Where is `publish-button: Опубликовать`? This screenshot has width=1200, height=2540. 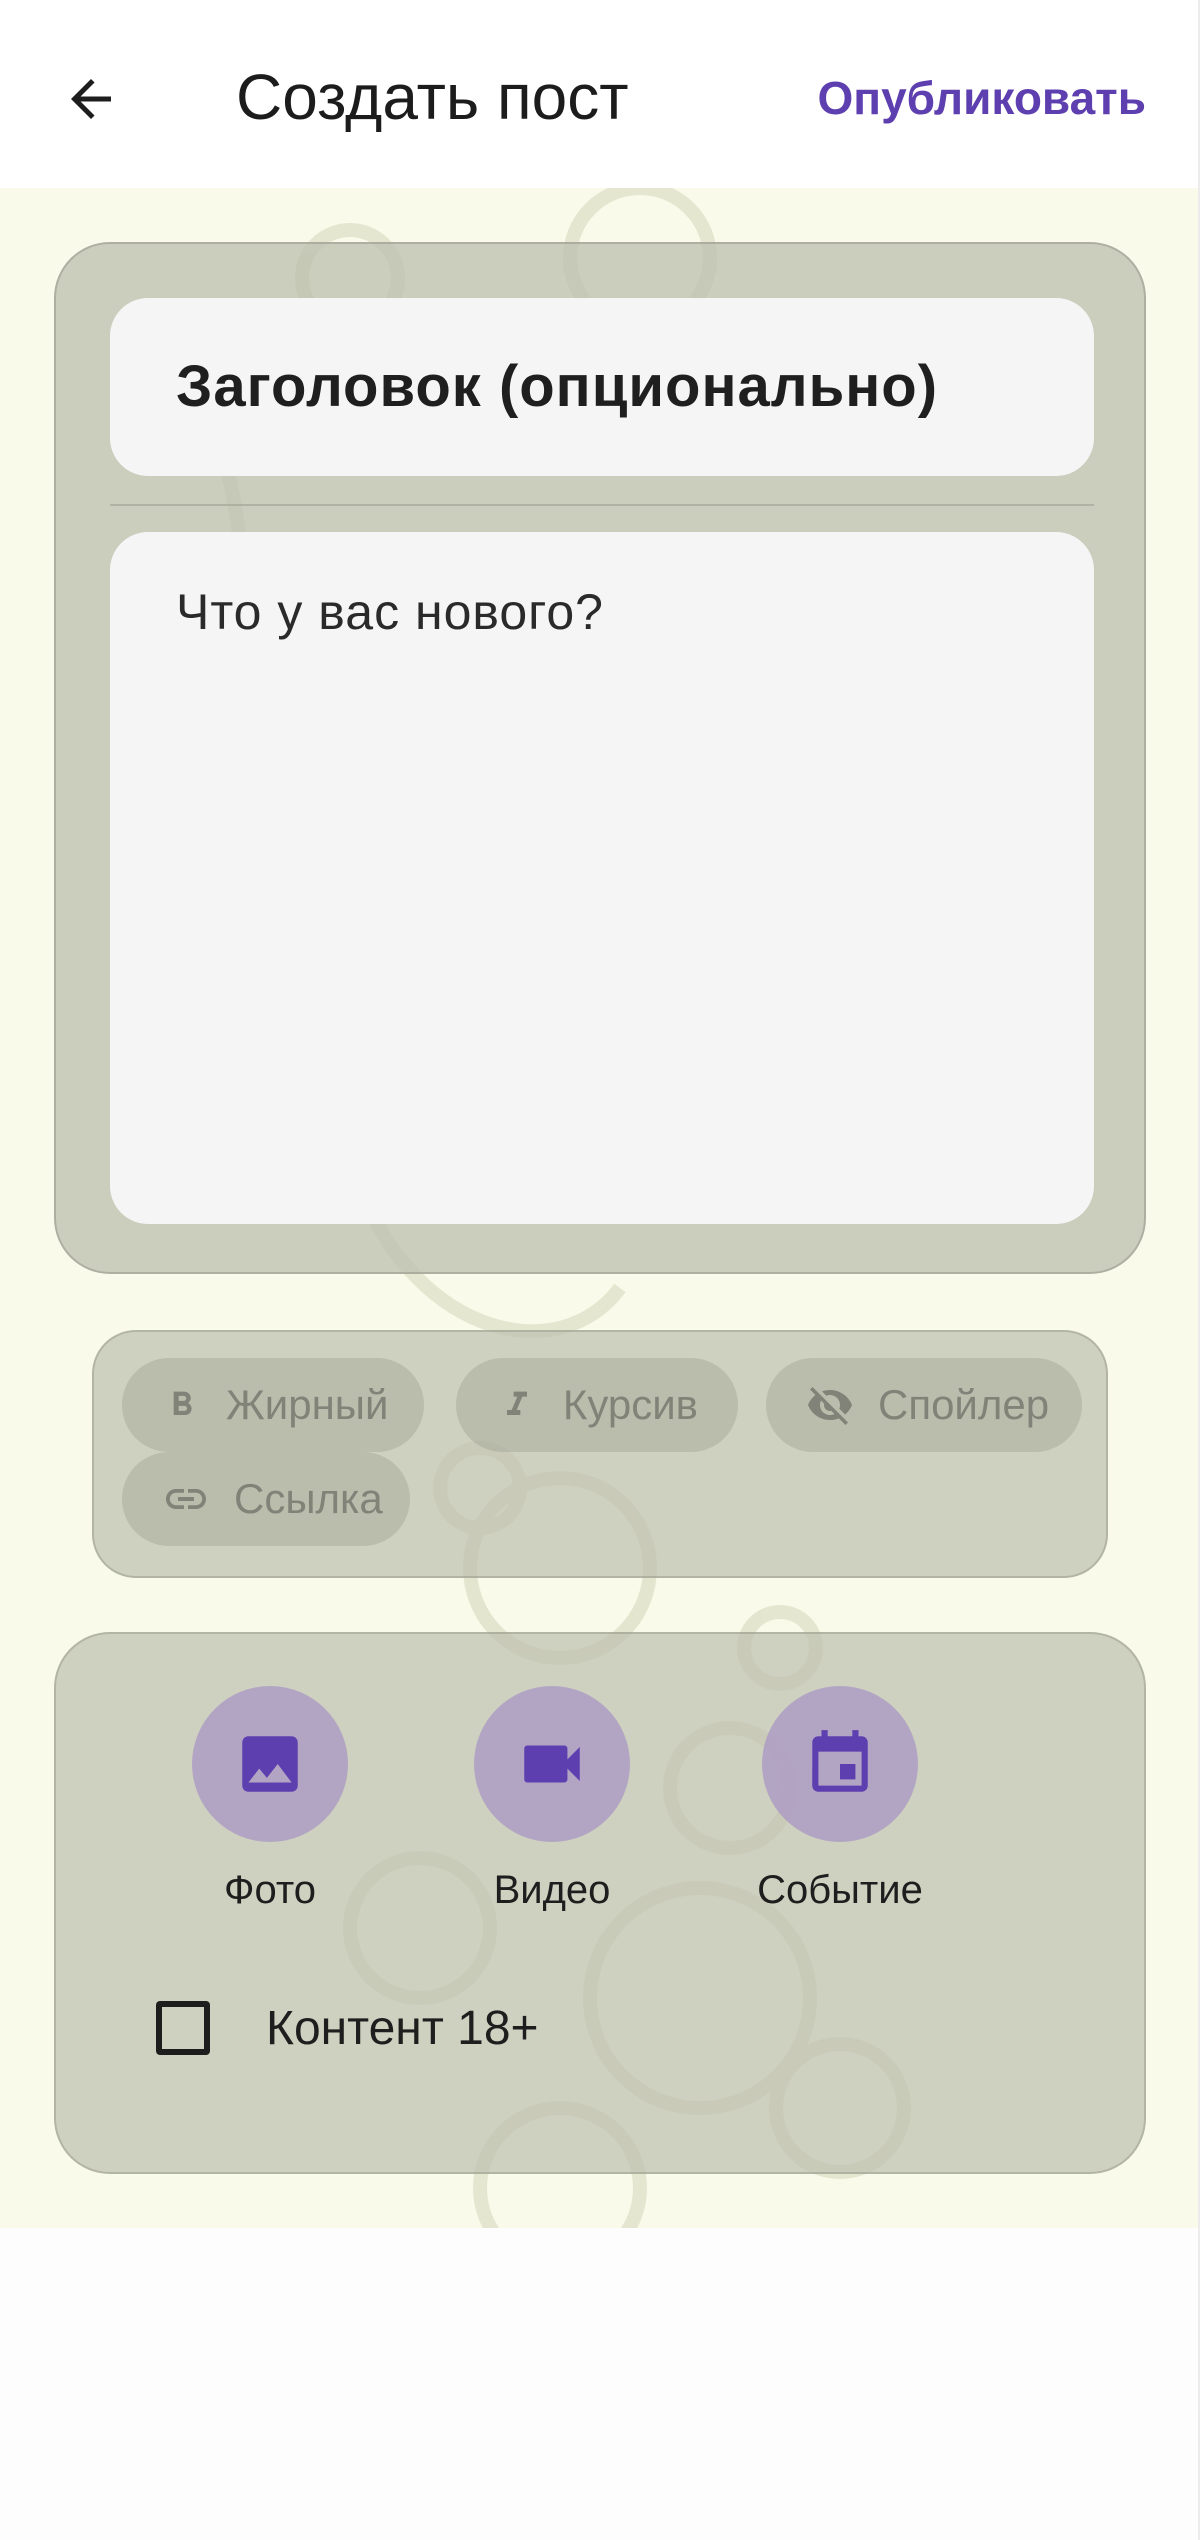 publish-button: Опубликовать is located at coordinates (982, 98).